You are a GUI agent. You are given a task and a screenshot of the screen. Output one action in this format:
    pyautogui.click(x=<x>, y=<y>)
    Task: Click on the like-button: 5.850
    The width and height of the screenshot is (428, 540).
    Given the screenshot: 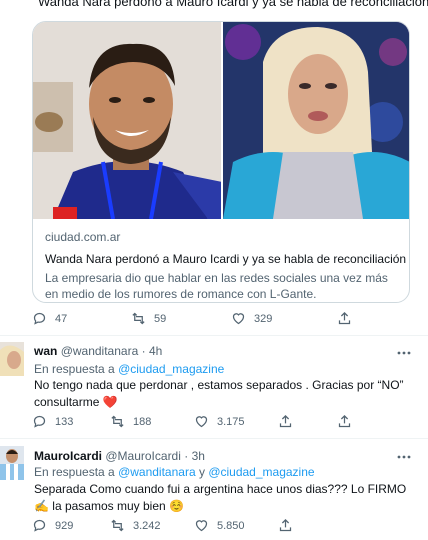 What is the action you would take?
    pyautogui.click(x=219, y=525)
    